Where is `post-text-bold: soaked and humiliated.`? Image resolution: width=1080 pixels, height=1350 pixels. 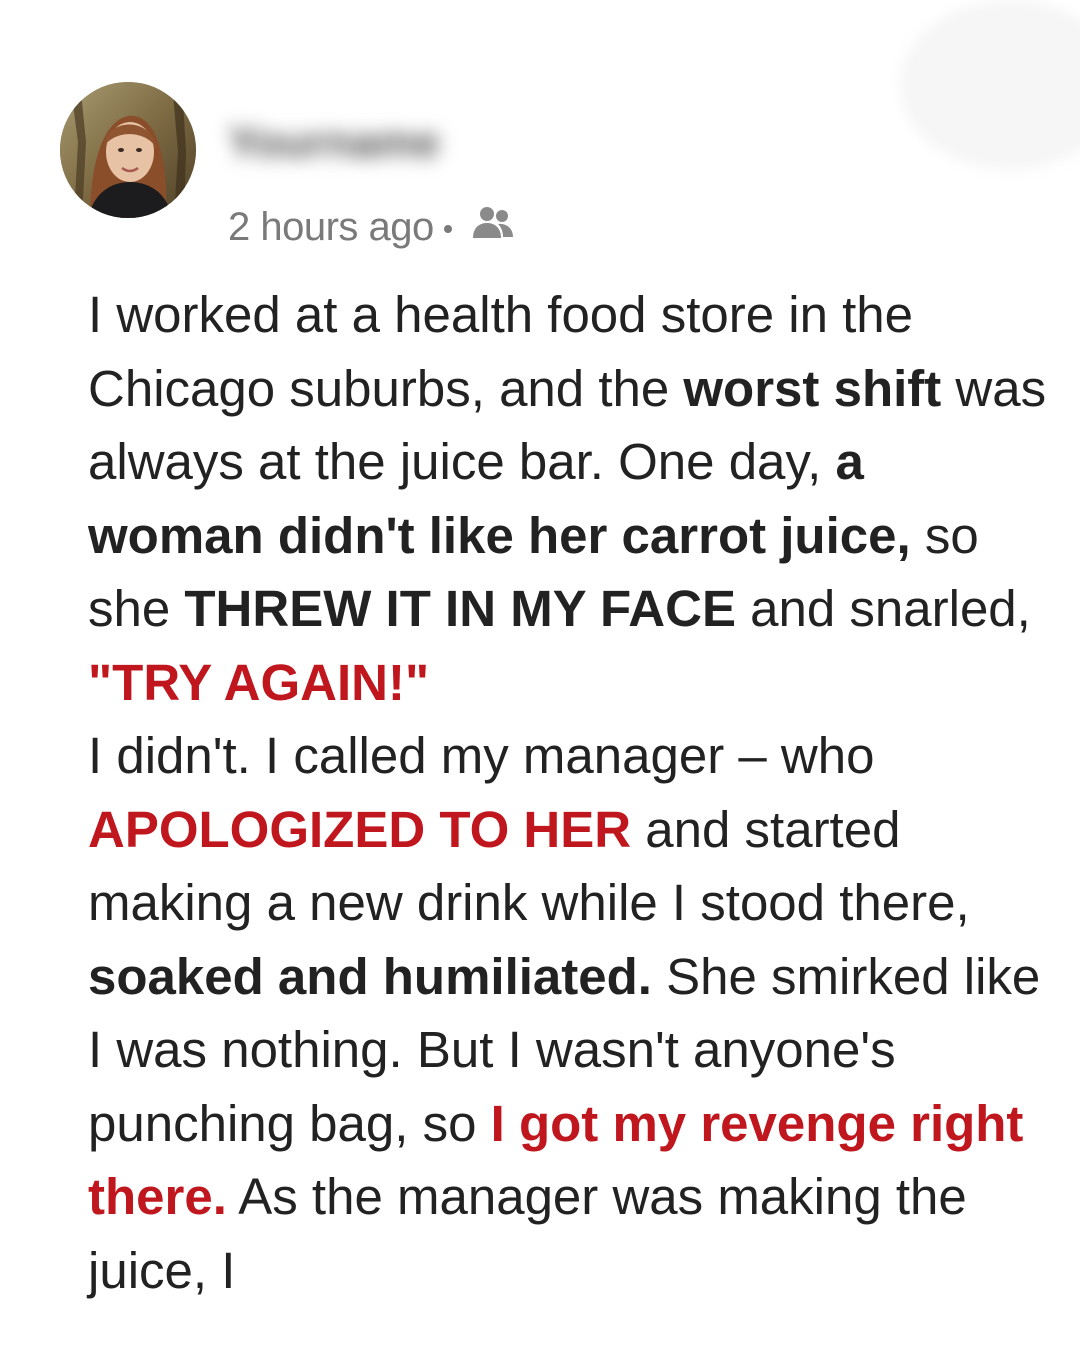 post-text-bold: soaked and humiliated. is located at coordinates (370, 976).